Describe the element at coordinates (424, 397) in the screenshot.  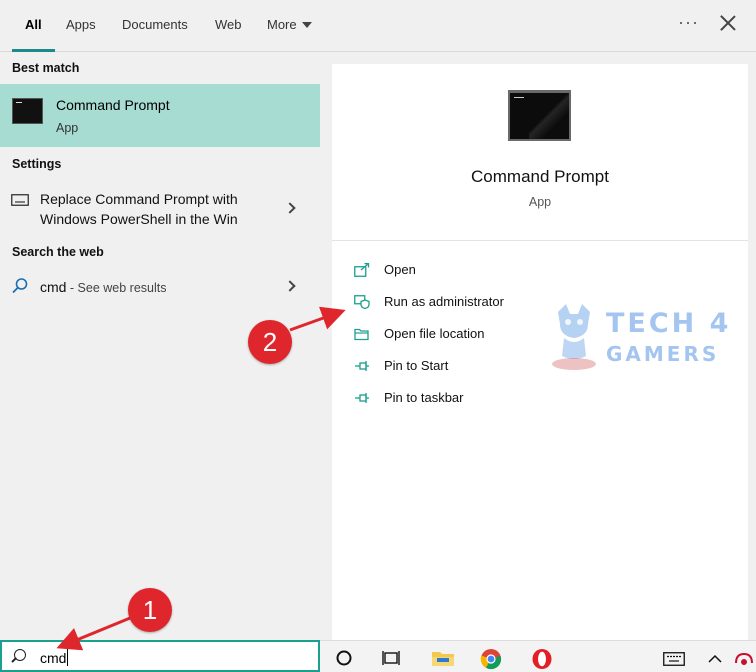
I see `action-pin-to-taskbar-label: Pin to taskbar` at that location.